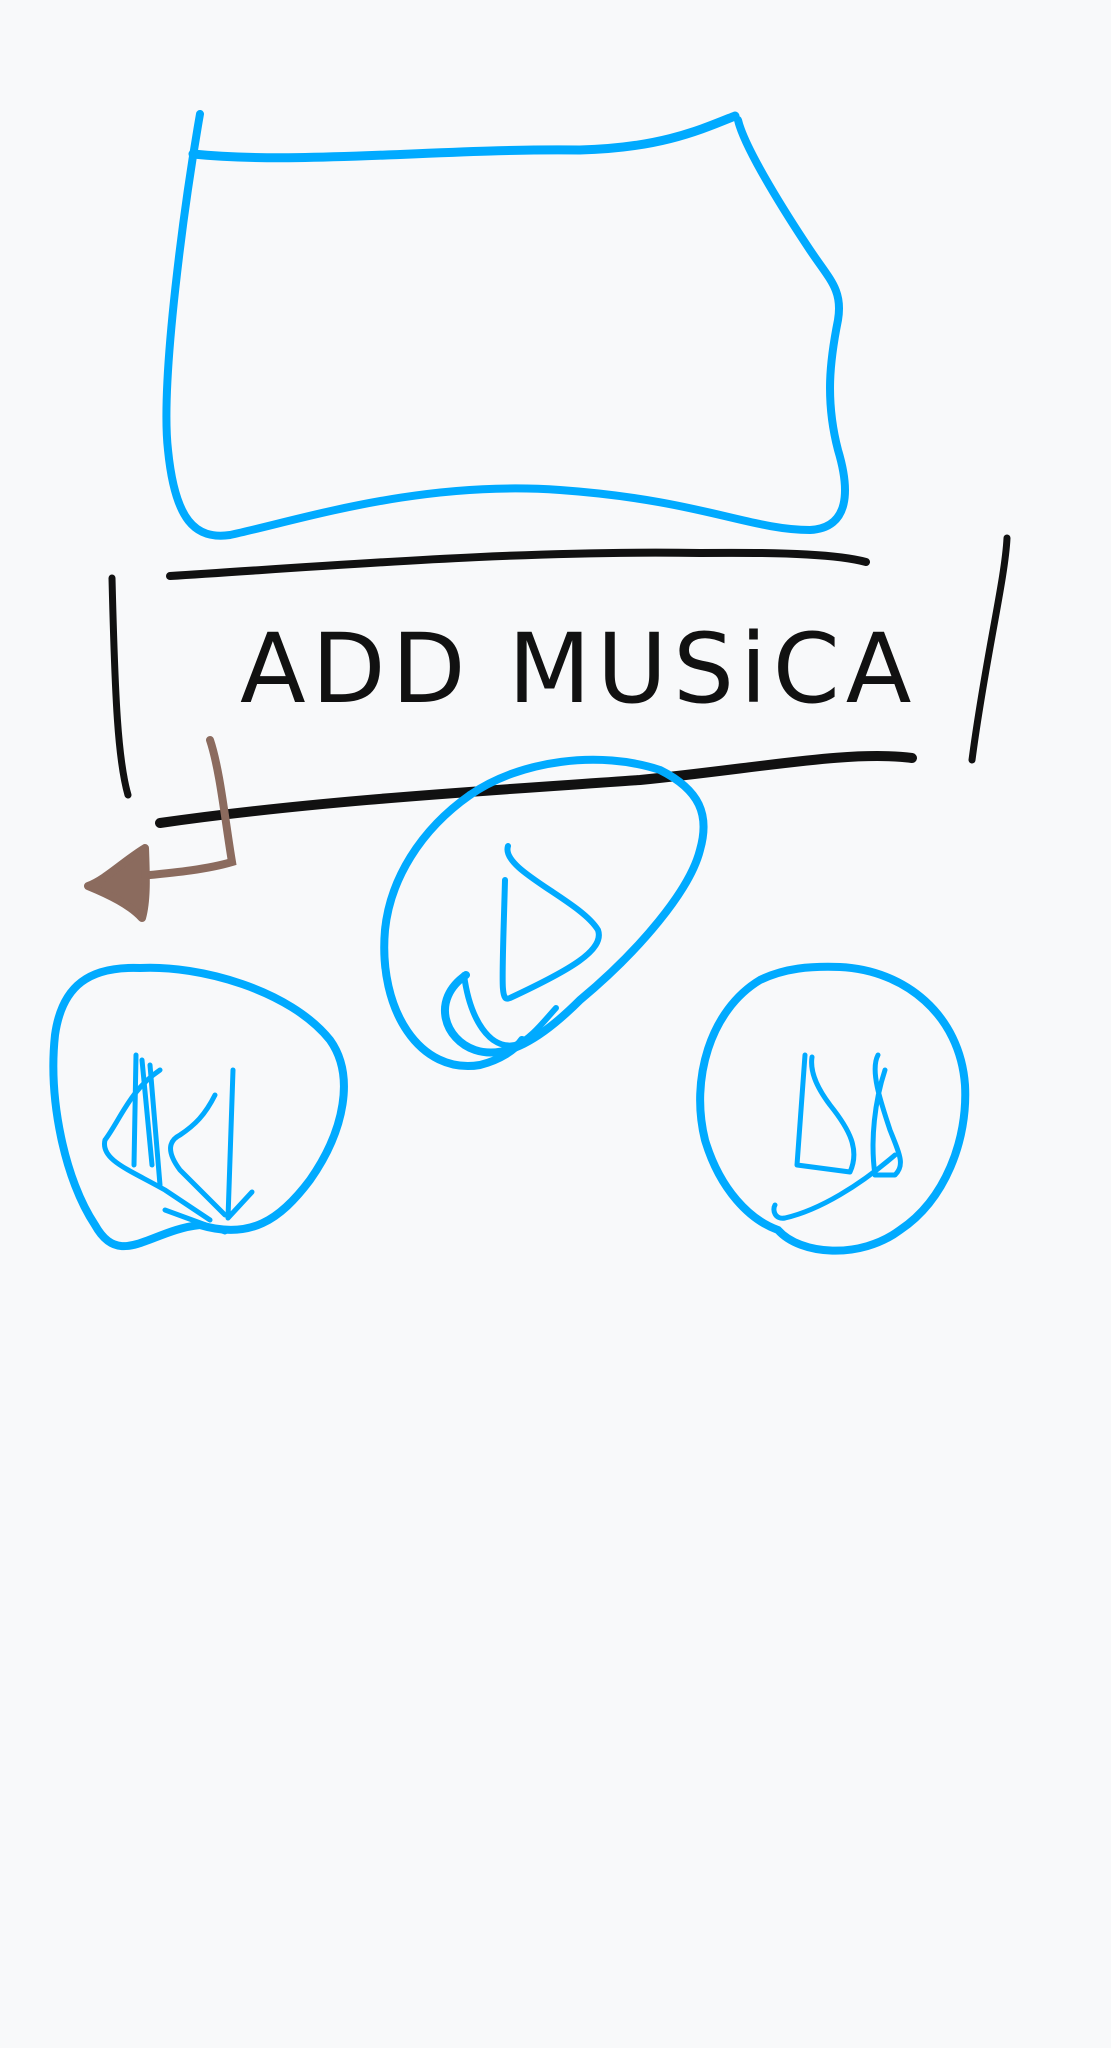  I want to click on album-art-placeholder, so click(505, 325).